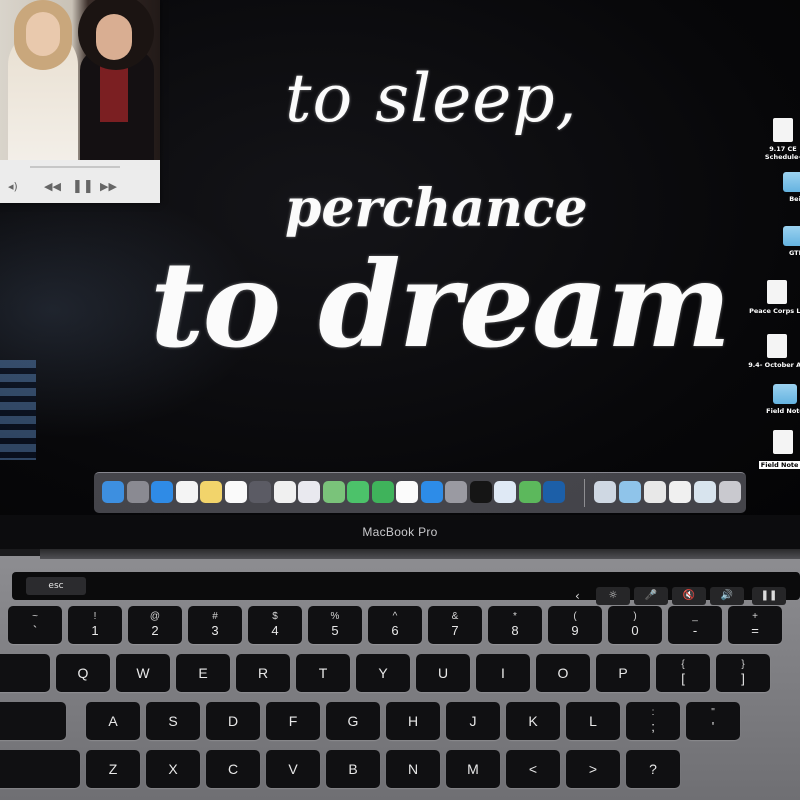 This screenshot has height=800, width=800. Describe the element at coordinates (413, 721) in the screenshot. I see `key-h: H` at that location.